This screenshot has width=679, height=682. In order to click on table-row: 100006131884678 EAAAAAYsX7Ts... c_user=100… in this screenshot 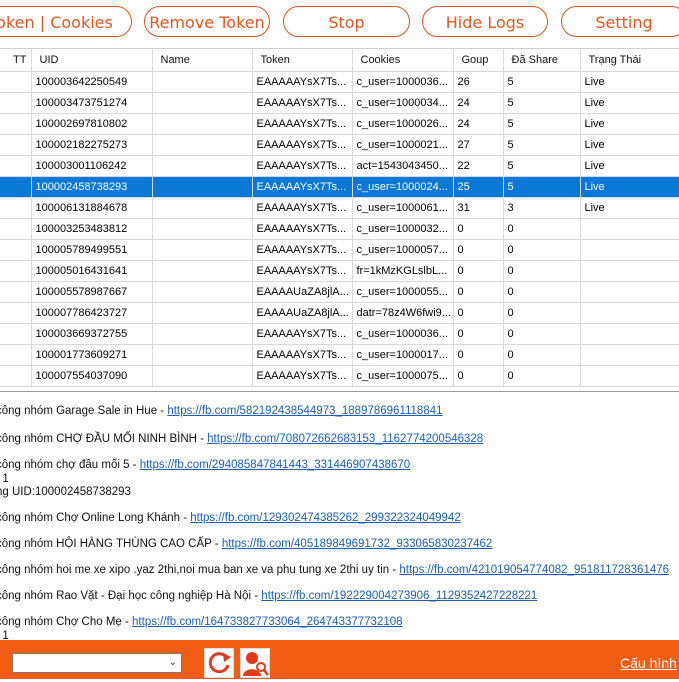, I will do `click(339, 208)`.